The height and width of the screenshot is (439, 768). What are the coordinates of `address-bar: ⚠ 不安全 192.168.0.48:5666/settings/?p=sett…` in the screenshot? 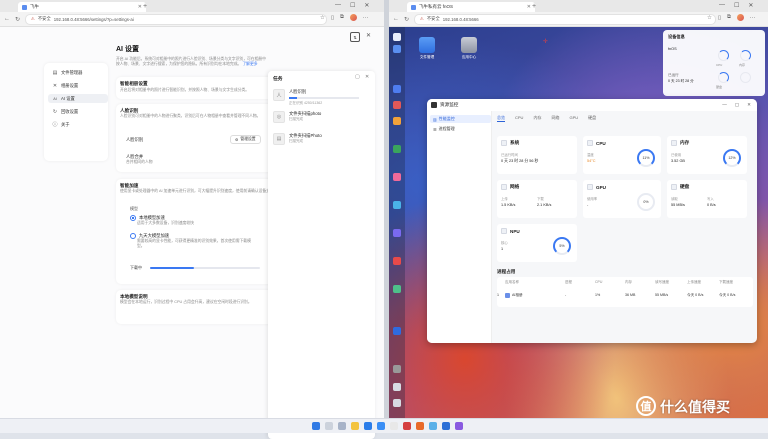 It's located at (176, 19).